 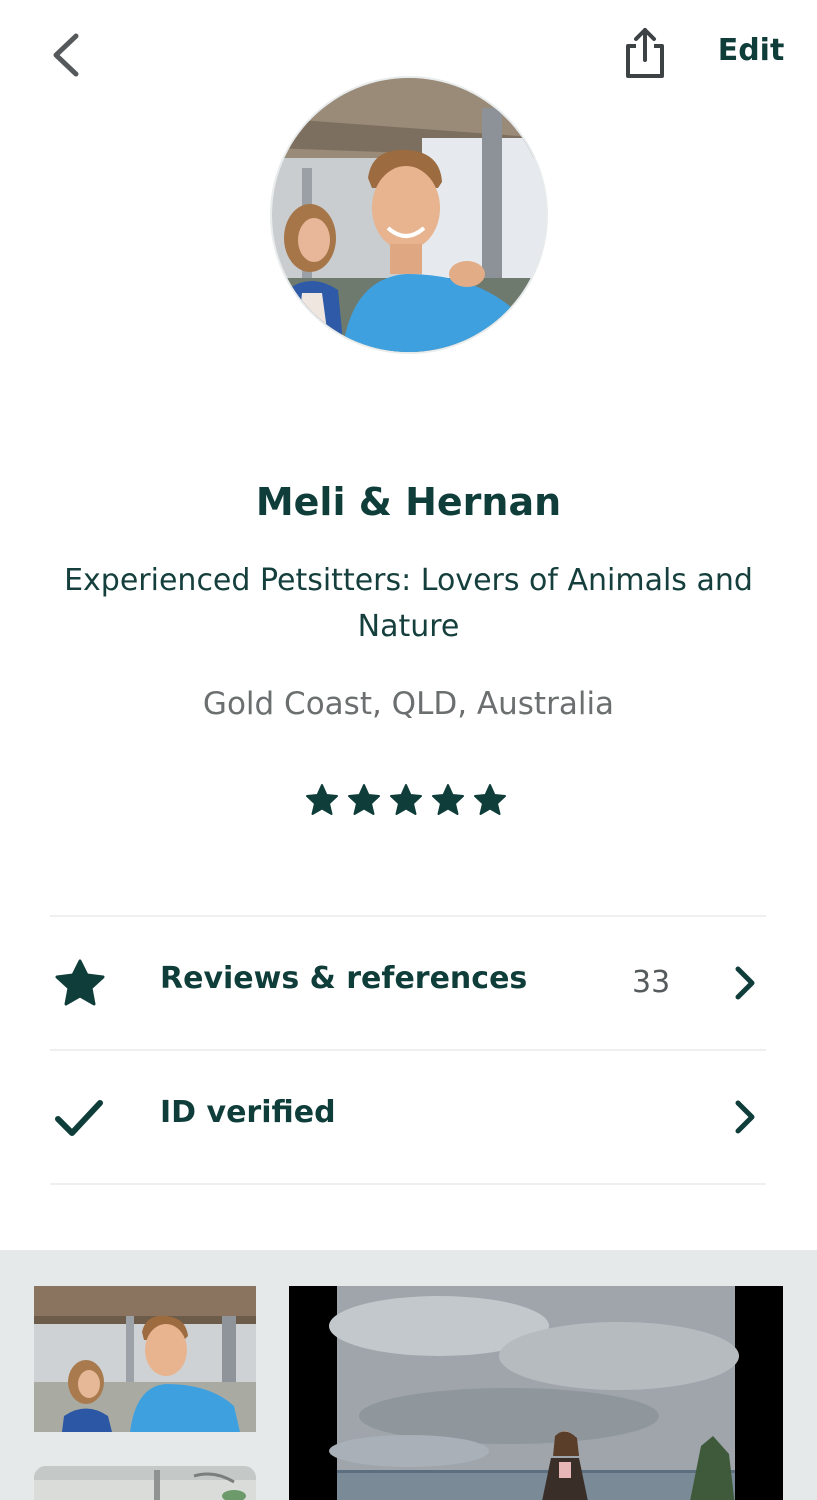 What do you see at coordinates (79, 1118) in the screenshot?
I see `checkmark-icon` at bounding box center [79, 1118].